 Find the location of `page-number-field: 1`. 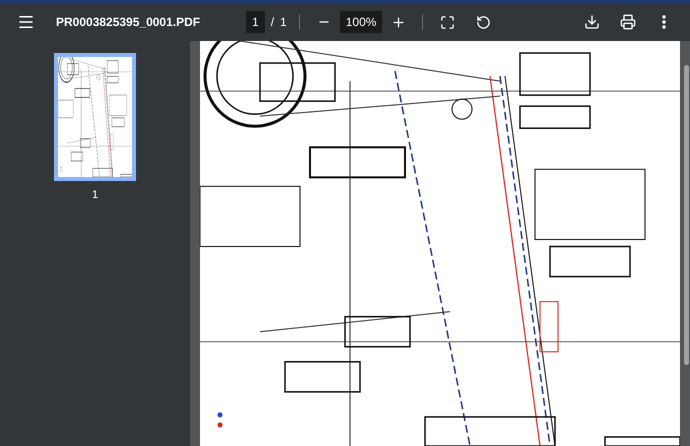

page-number-field: 1 is located at coordinates (255, 22).